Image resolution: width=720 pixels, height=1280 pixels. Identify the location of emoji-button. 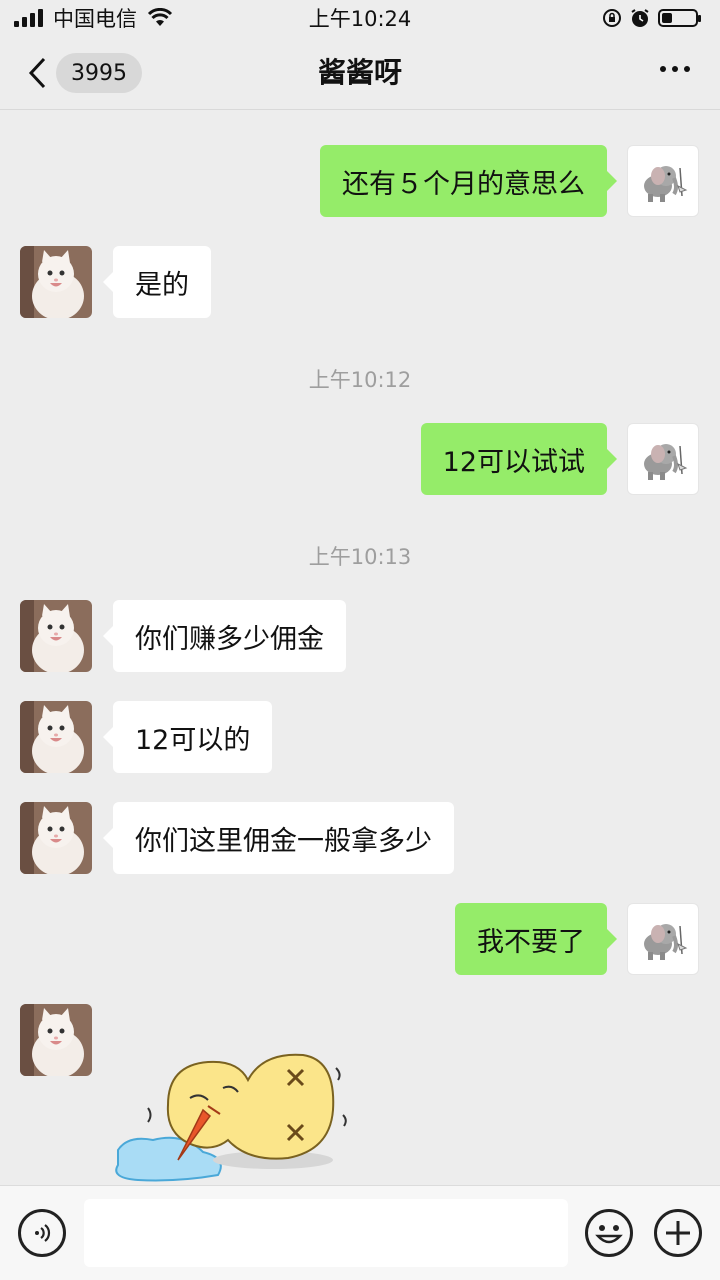
(609, 1233).